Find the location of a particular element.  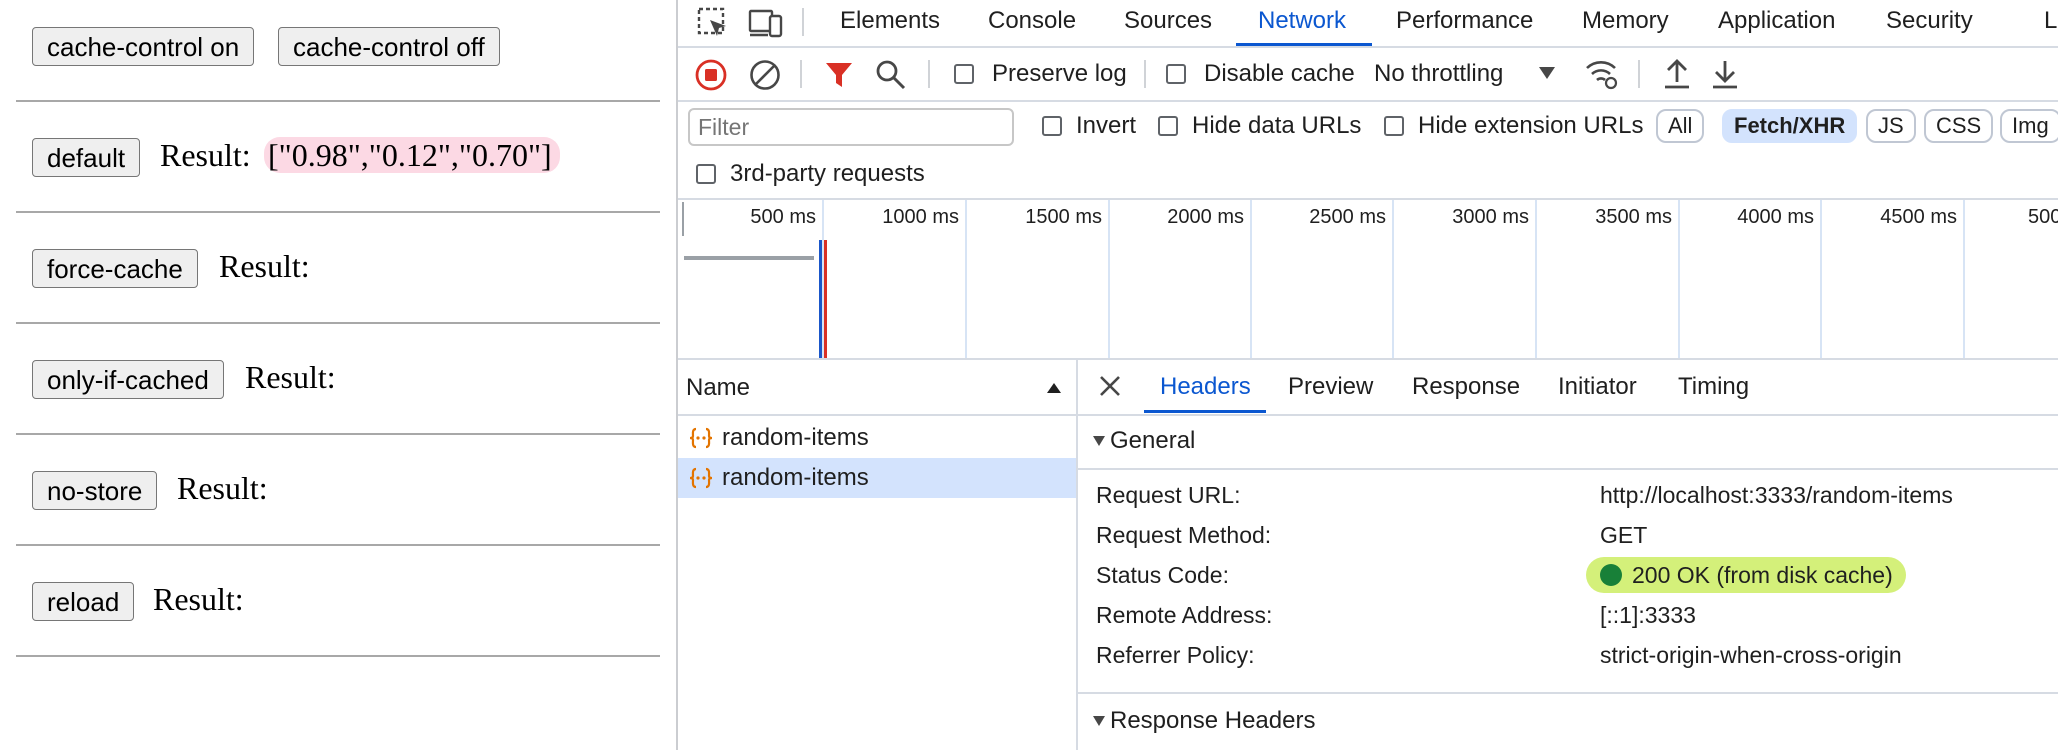

tab-memory: Memory is located at coordinates (1625, 21).